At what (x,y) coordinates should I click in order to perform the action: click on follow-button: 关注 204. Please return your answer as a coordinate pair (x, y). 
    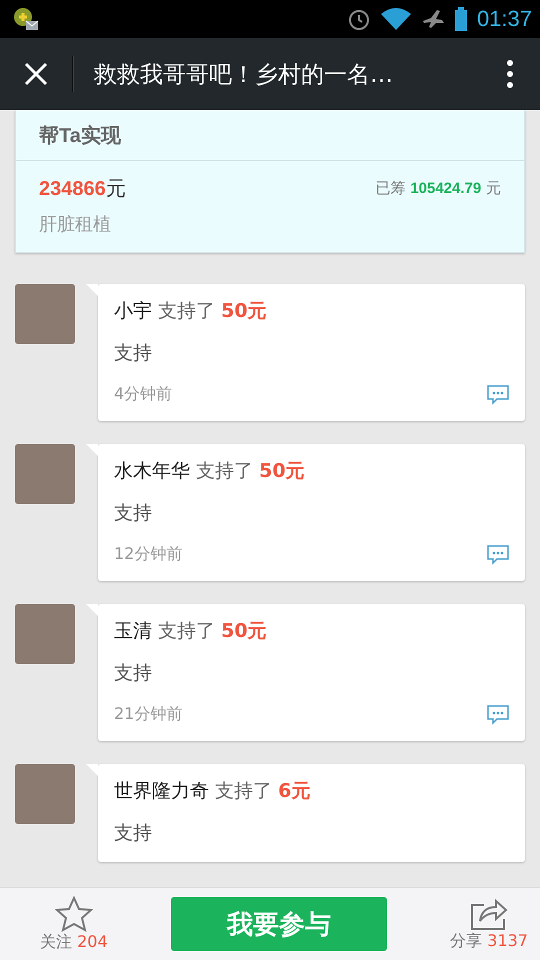
    Looking at the image, I should click on (74, 924).